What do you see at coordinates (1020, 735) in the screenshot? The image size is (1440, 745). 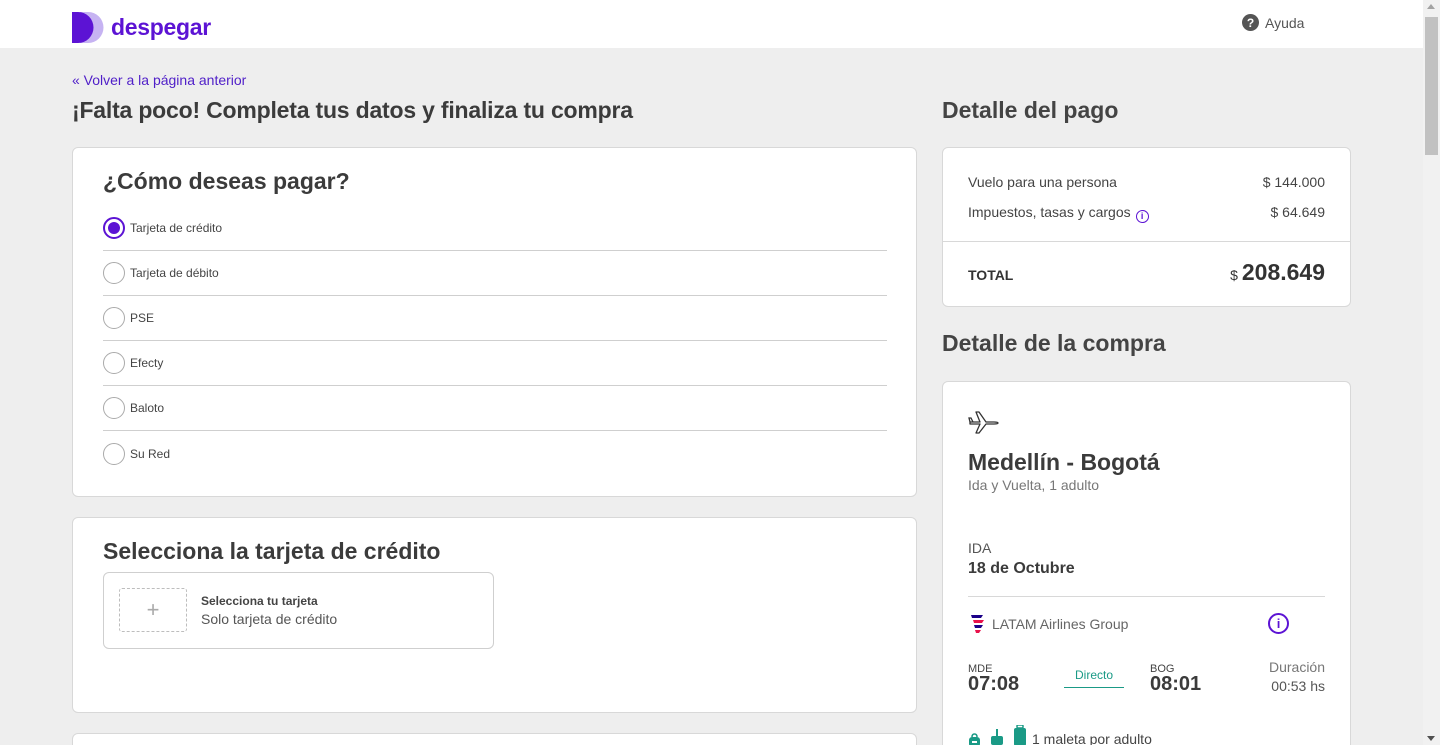 I see `suitcase-icon` at bounding box center [1020, 735].